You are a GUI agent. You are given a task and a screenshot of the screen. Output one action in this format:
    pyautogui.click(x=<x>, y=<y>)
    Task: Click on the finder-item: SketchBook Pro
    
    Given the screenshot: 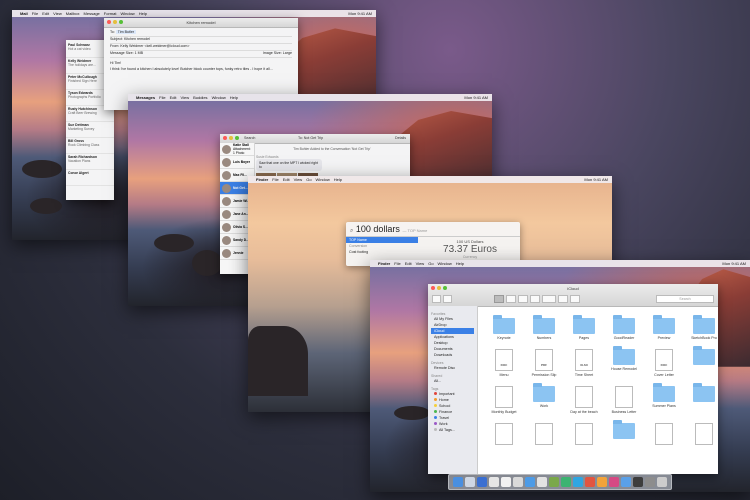 What is the action you would take?
    pyautogui.click(x=701, y=327)
    